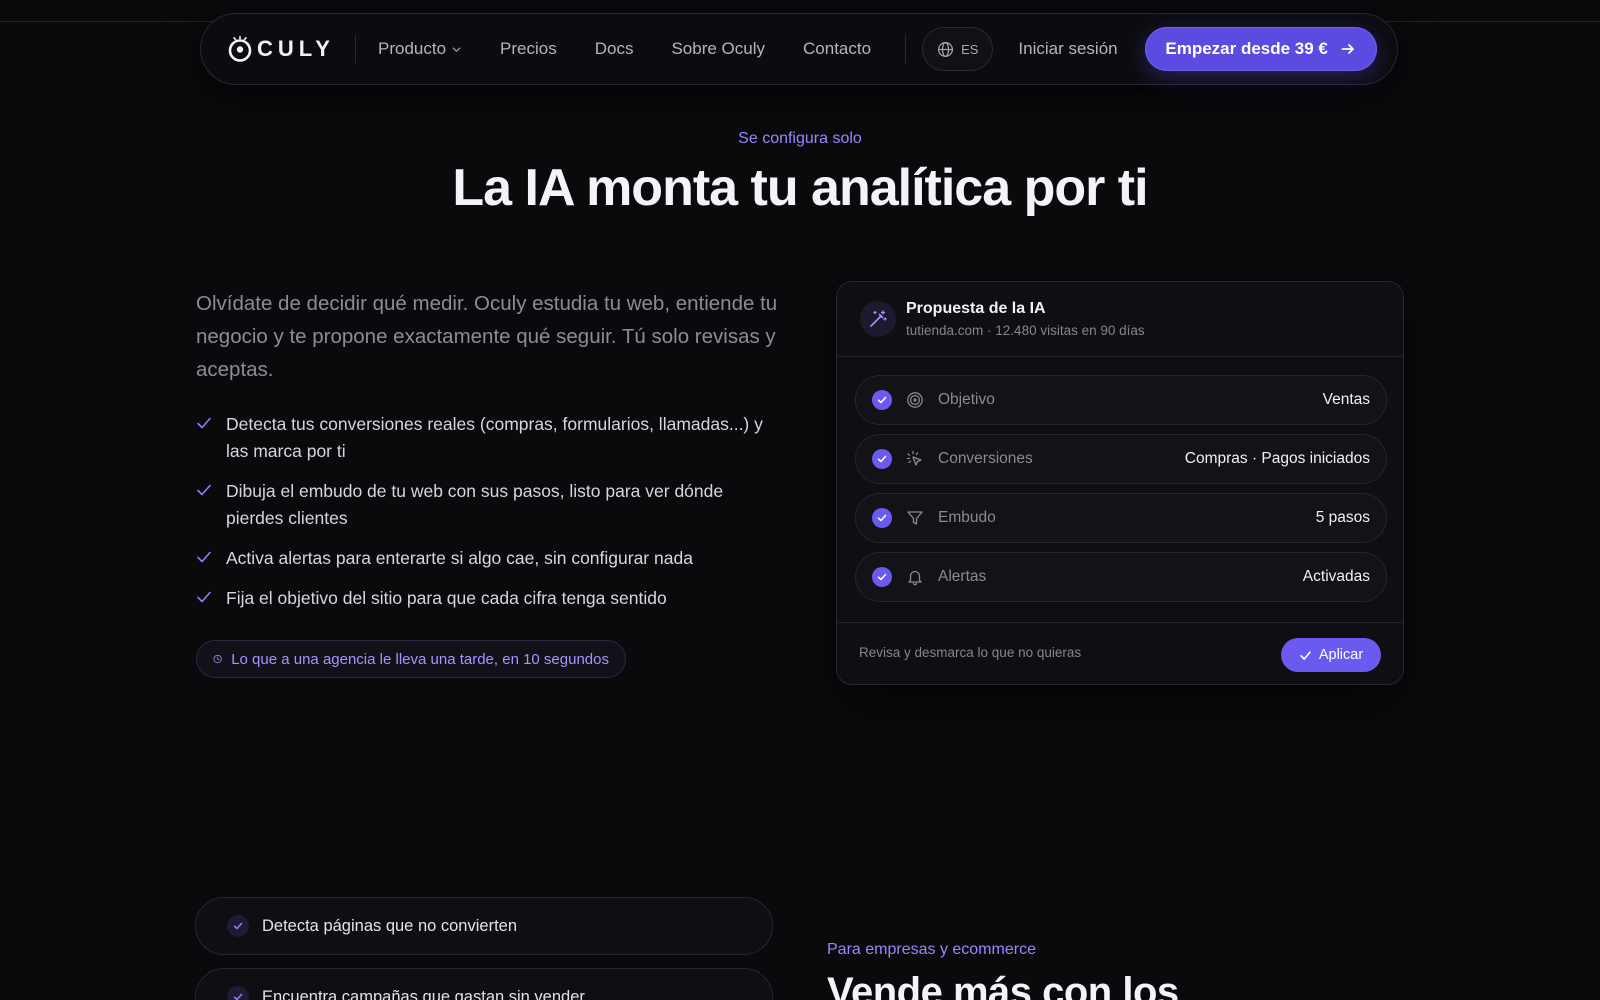 Image resolution: width=1600 pixels, height=1000 pixels. Describe the element at coordinates (800, 188) in the screenshot. I see `hero-title: La IA monta tu analítica por ti` at that location.